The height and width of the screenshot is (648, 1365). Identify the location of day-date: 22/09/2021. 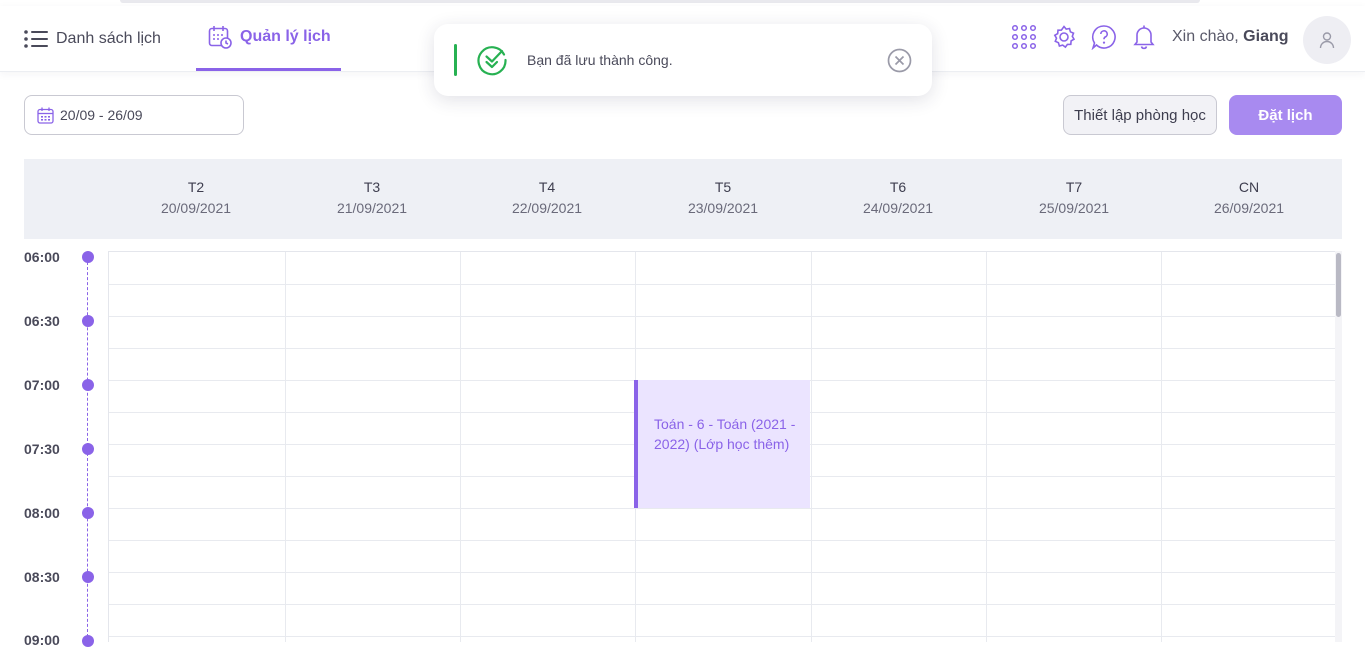
(547, 208).